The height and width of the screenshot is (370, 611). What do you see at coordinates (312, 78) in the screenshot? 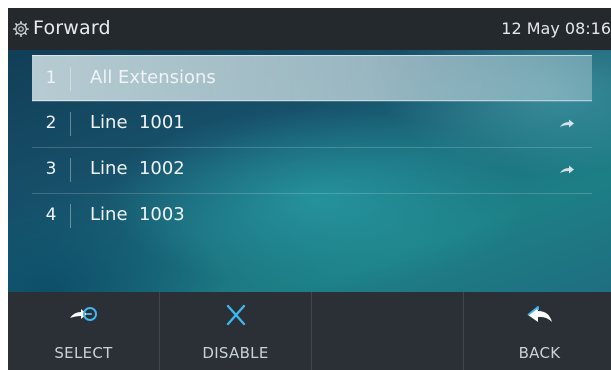
I see `list-item-all-extensions: 1 All Extensions` at bounding box center [312, 78].